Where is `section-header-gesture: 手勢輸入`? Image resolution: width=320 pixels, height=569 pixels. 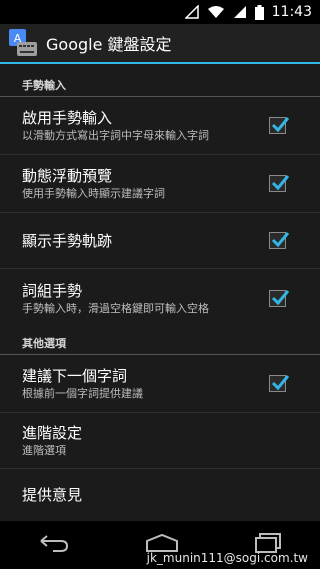
section-header-gesture: 手勢輸入 is located at coordinates (160, 85).